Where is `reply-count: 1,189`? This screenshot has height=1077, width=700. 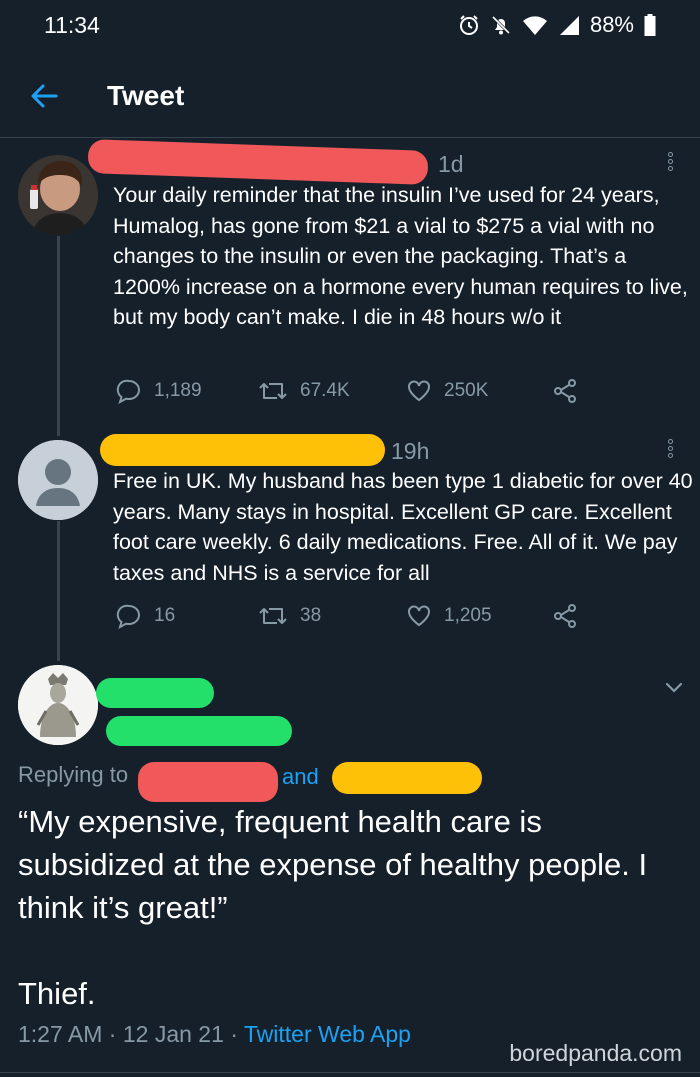
reply-count: 1,189 is located at coordinates (178, 390).